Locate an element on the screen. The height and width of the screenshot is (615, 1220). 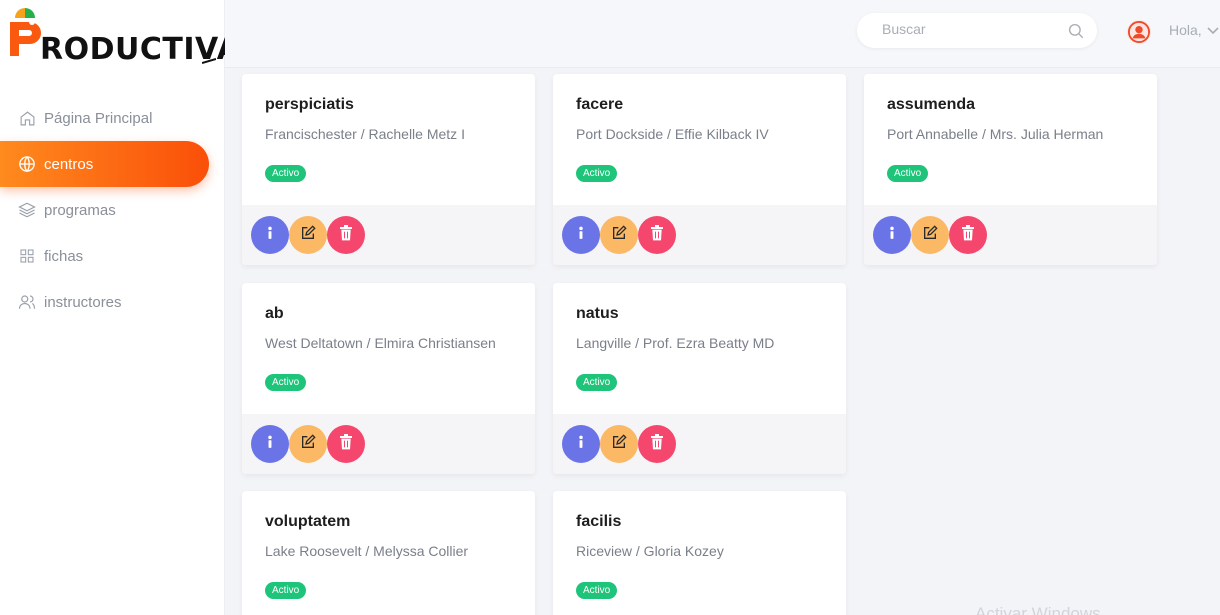
windows-activation-watermark: Activar Windows is located at coordinates (1038, 609).